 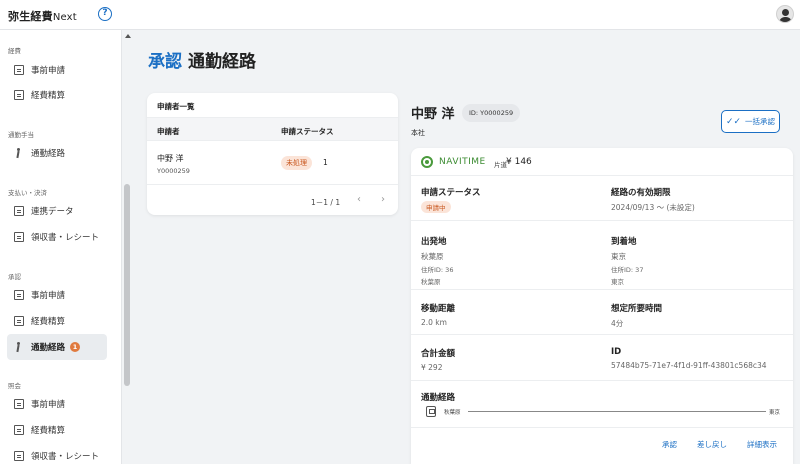 I want to click on page-title: 承認 通勤経路, so click(x=202, y=59).